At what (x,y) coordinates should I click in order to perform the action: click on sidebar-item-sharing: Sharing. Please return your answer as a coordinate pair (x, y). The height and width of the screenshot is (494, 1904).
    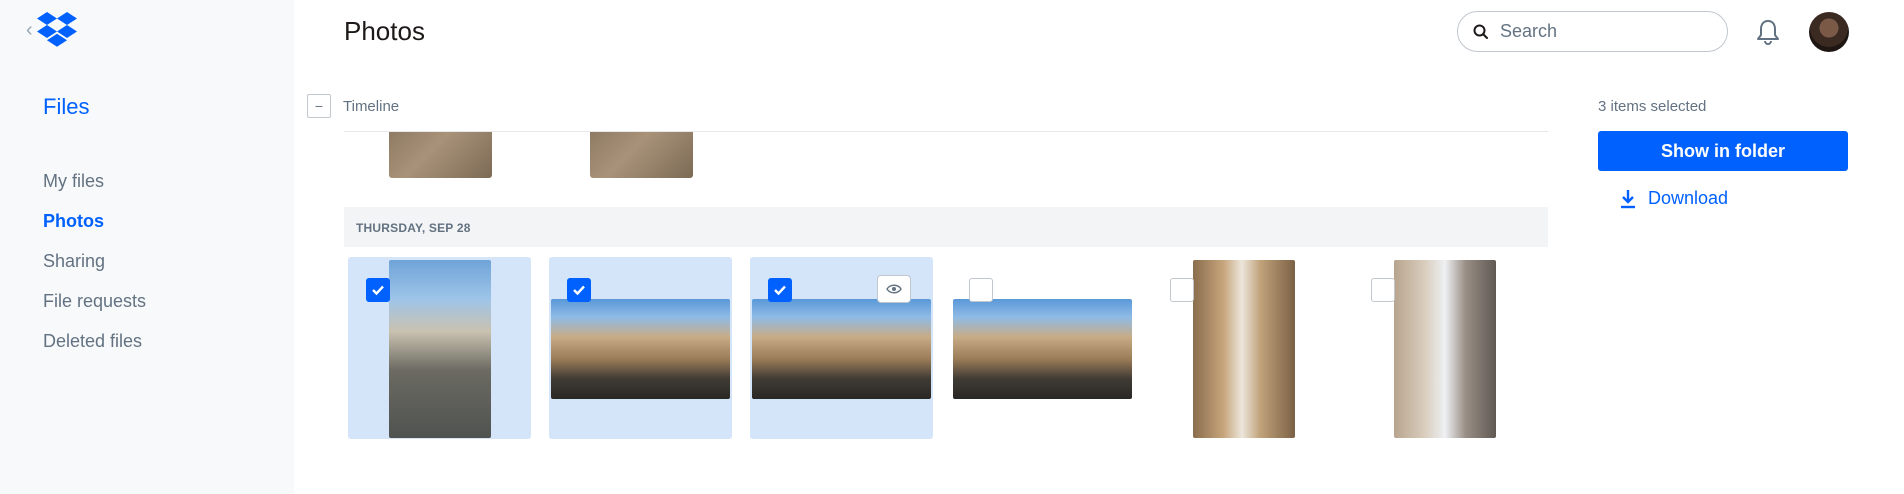
    Looking at the image, I should click on (94, 269).